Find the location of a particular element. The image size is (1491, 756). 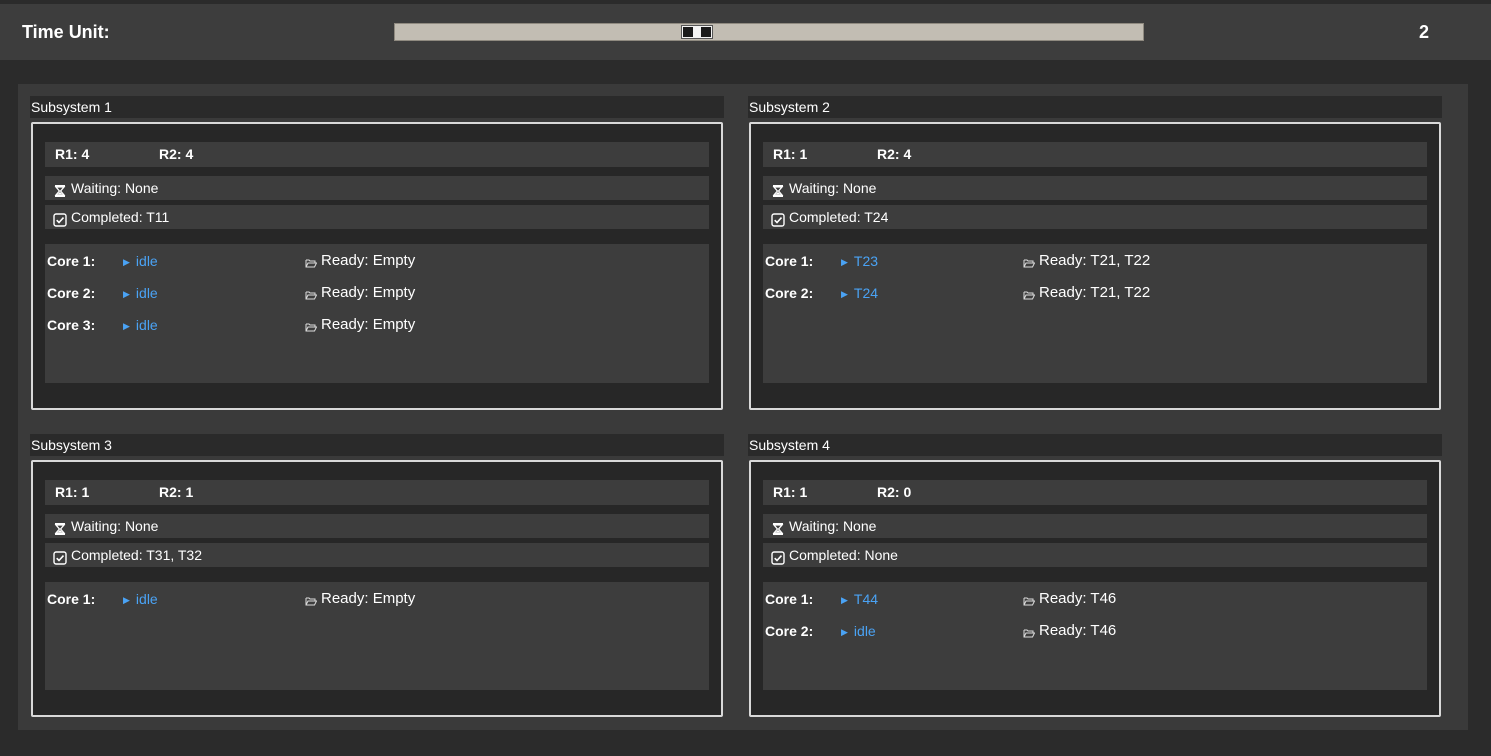

core-task: ▶ T23 is located at coordinates (859, 262).